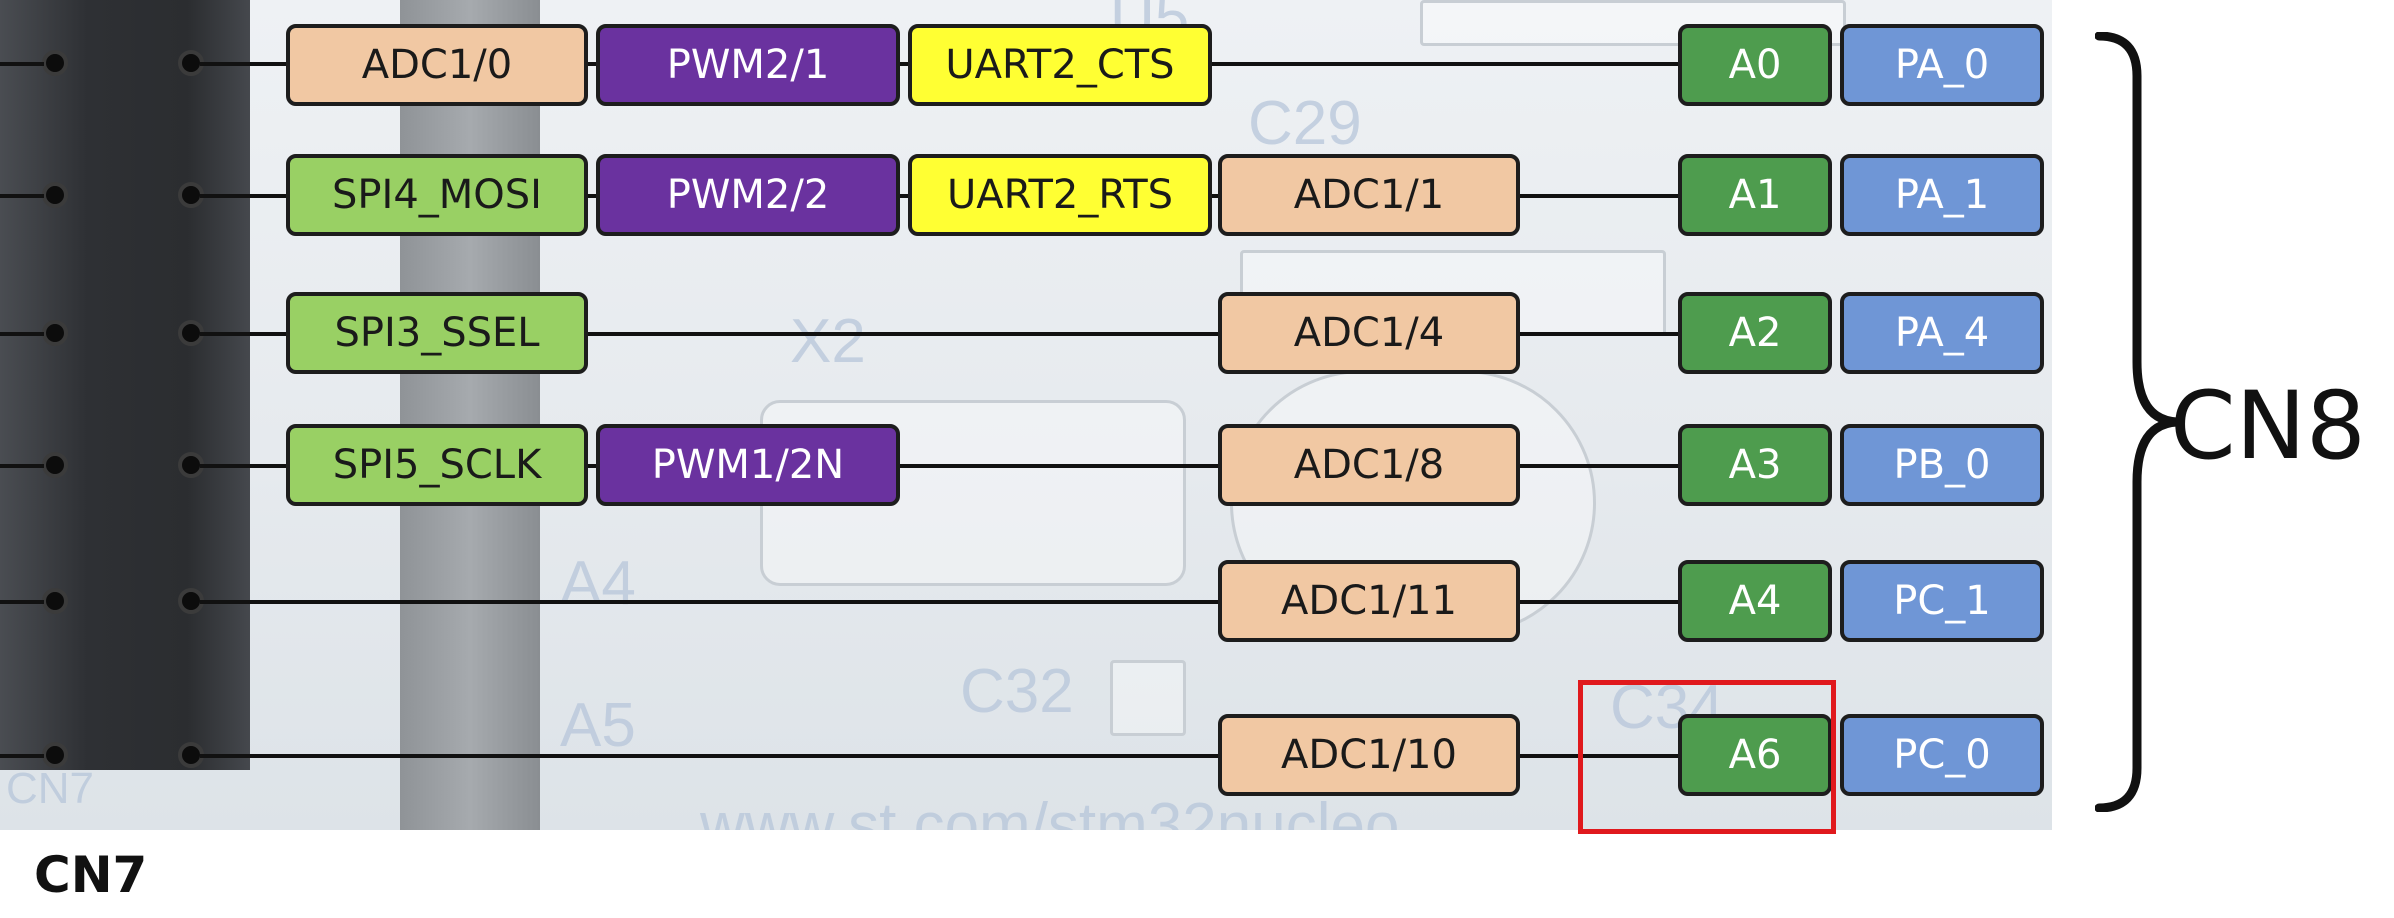 Image resolution: width=2394 pixels, height=918 pixels. Describe the element at coordinates (598, 725) in the screenshot. I see `silk-a5: A5` at that location.